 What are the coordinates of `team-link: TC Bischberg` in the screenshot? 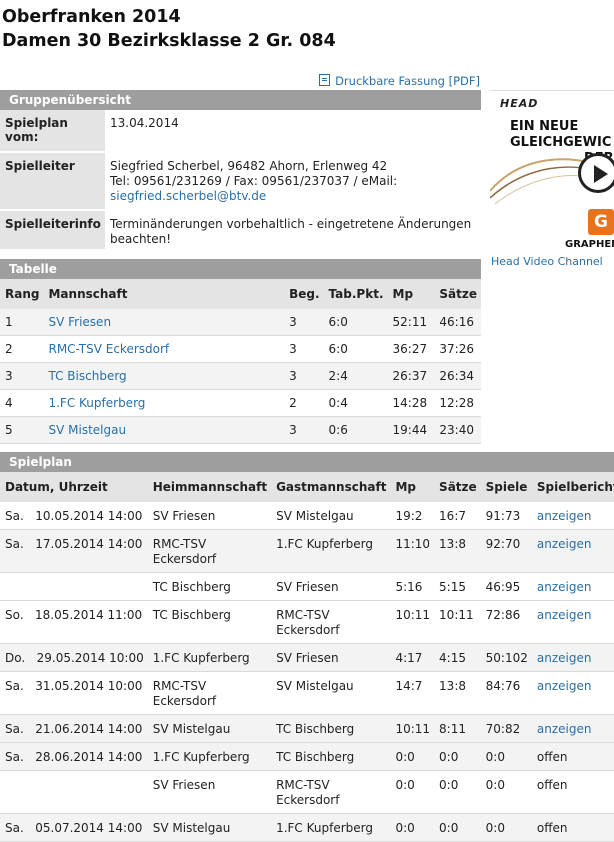 It's located at (87, 376).